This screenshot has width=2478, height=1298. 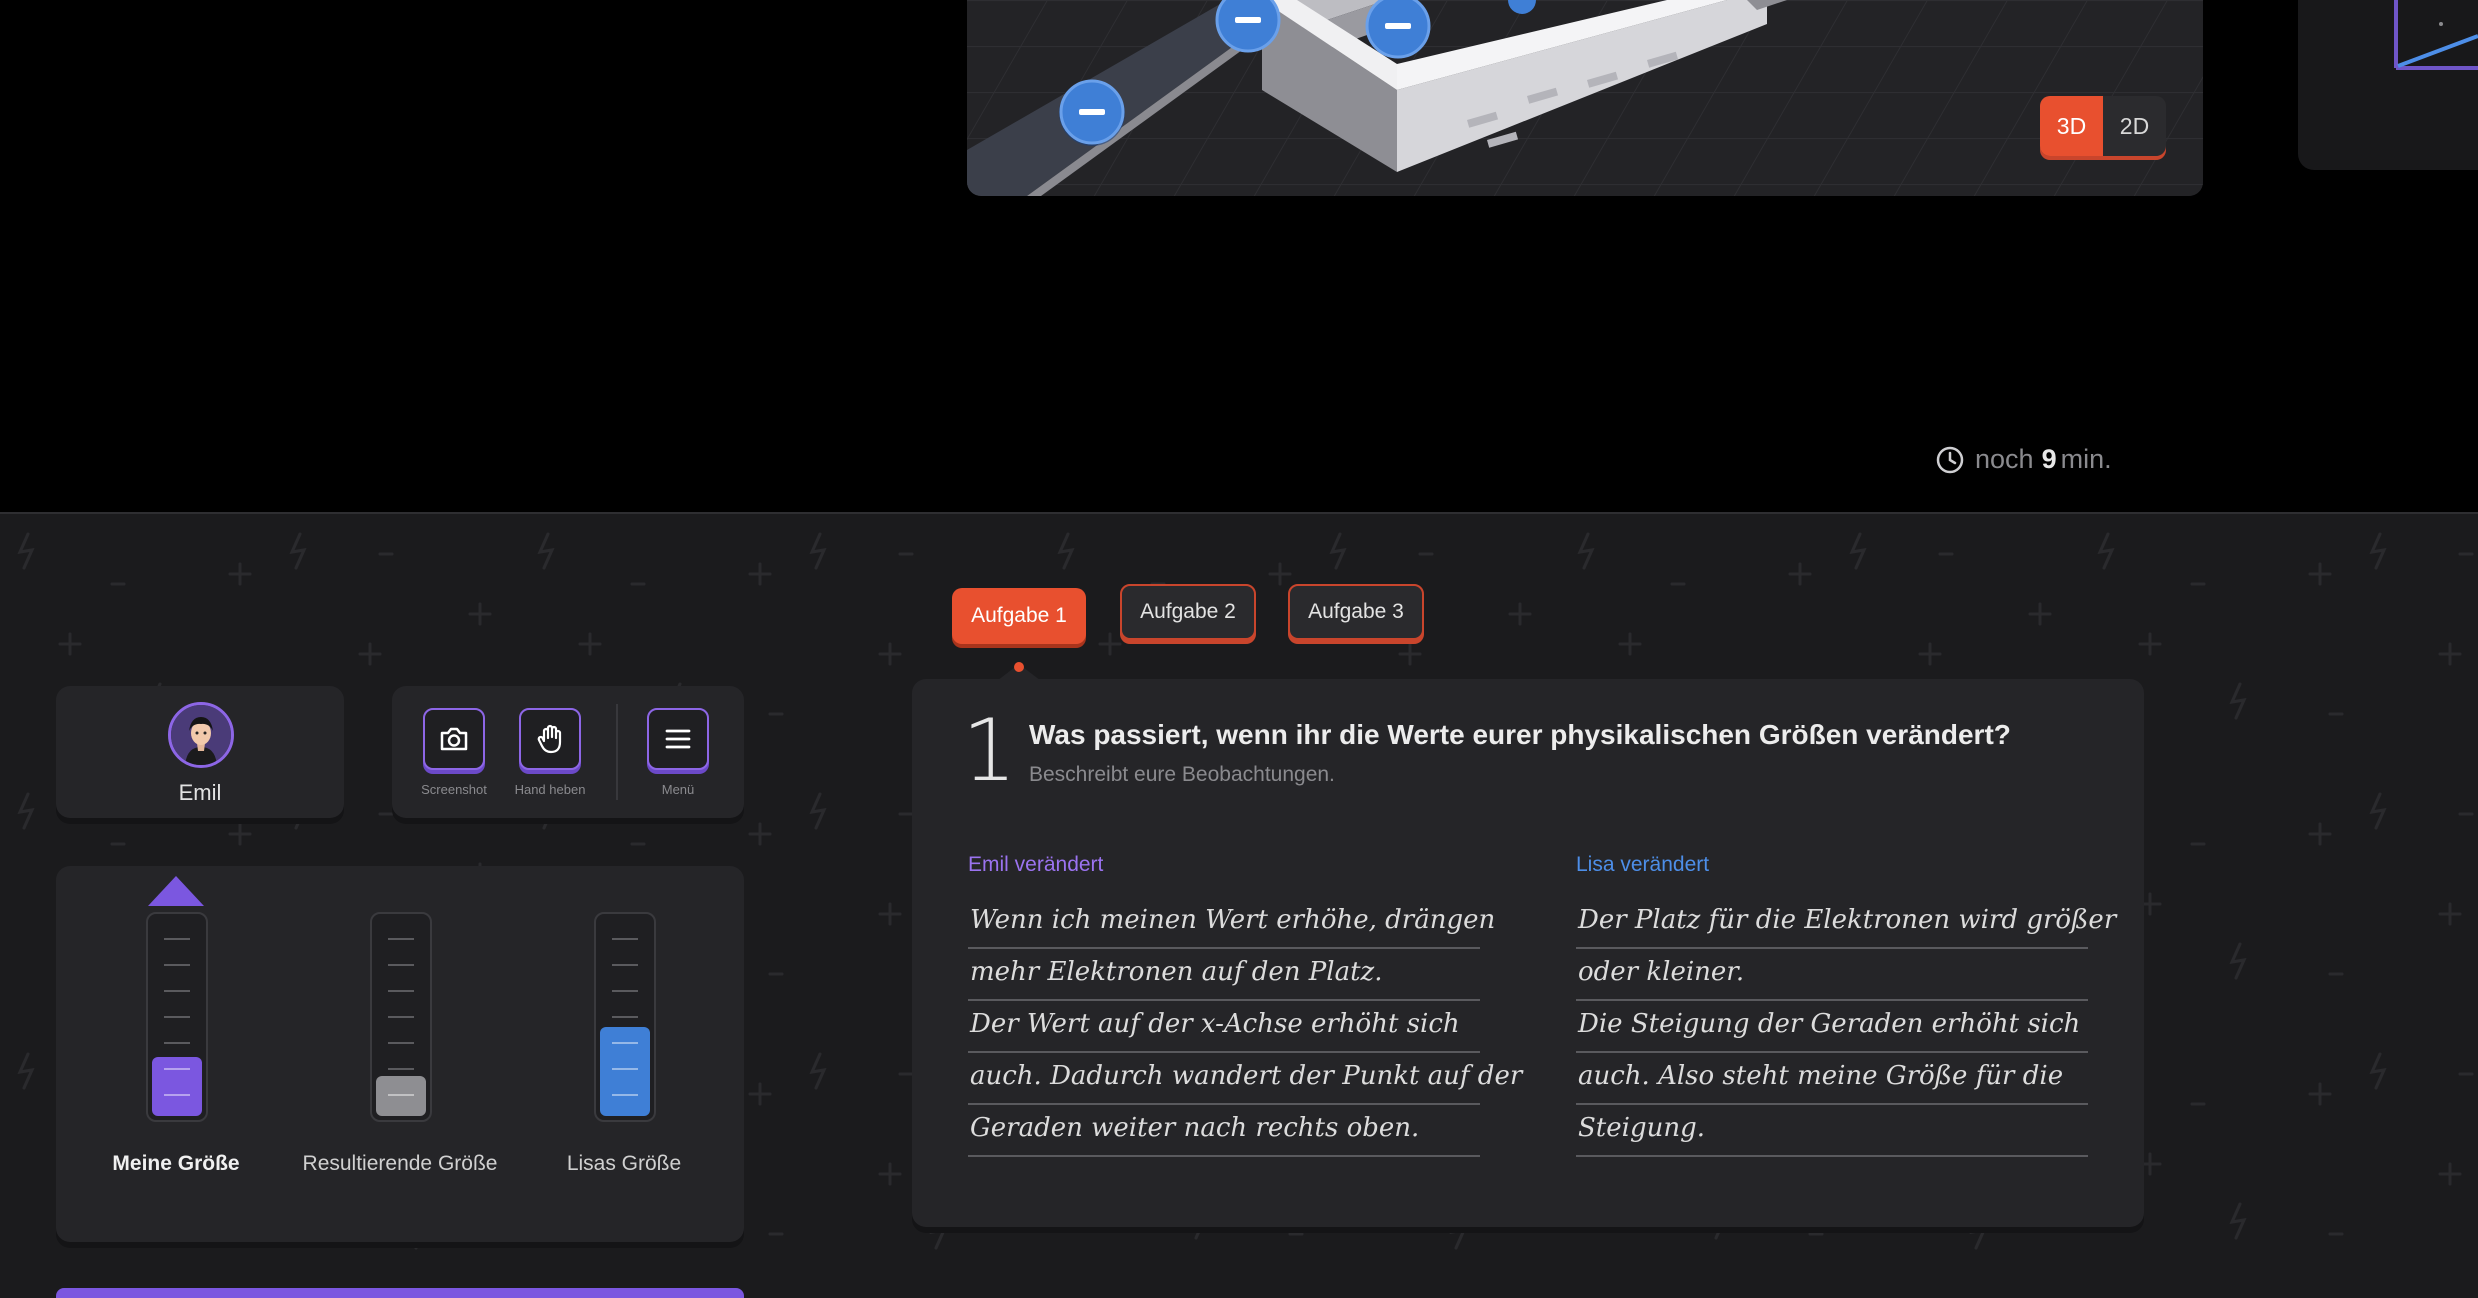 I want to click on note-line: oder kleiner., so click(x=1832, y=975).